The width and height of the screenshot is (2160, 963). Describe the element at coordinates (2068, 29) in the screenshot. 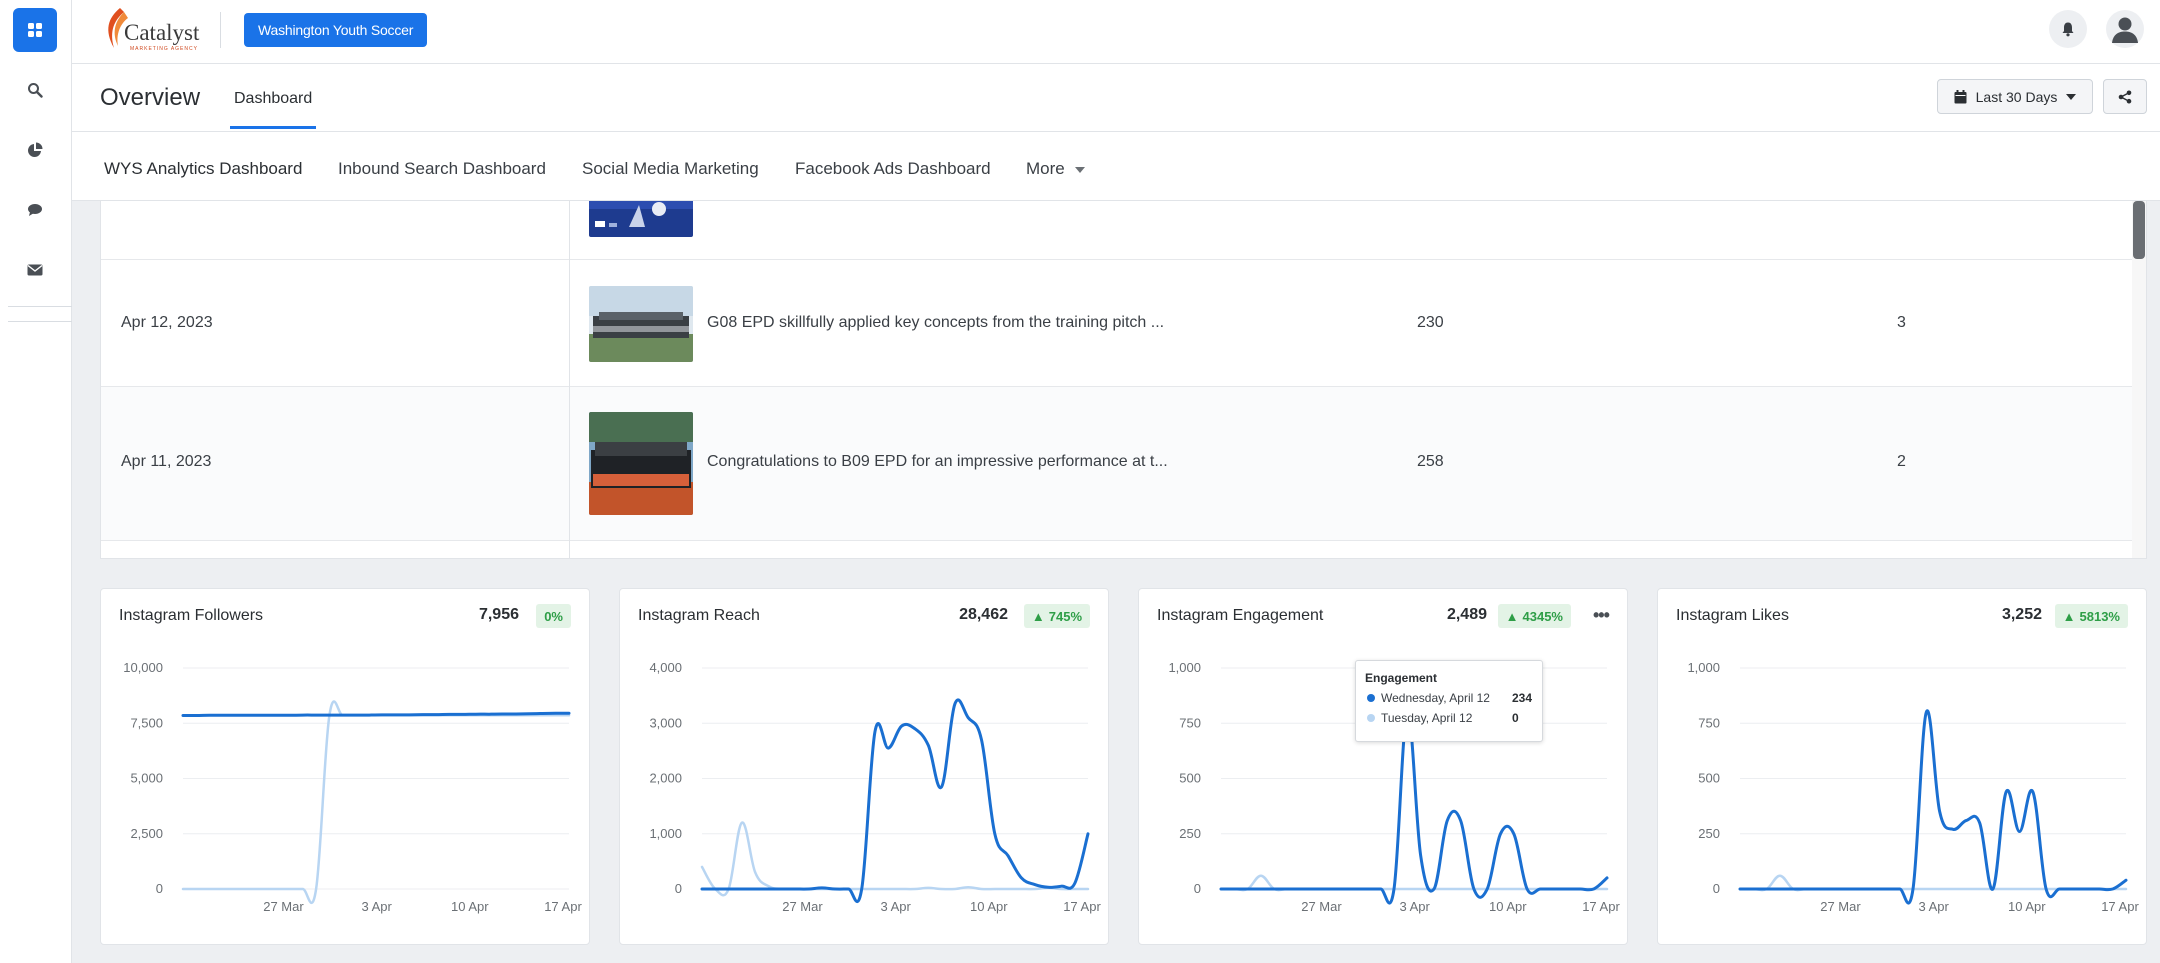

I see `bell-icon` at that location.